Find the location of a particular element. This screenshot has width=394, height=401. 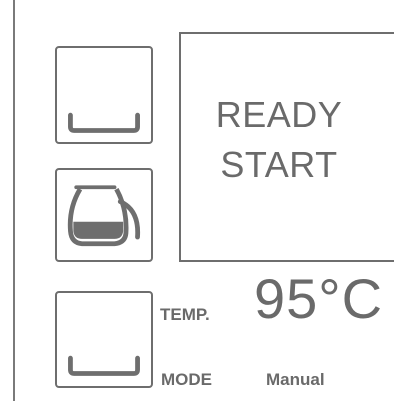

left-divider is located at coordinates (14, 200).